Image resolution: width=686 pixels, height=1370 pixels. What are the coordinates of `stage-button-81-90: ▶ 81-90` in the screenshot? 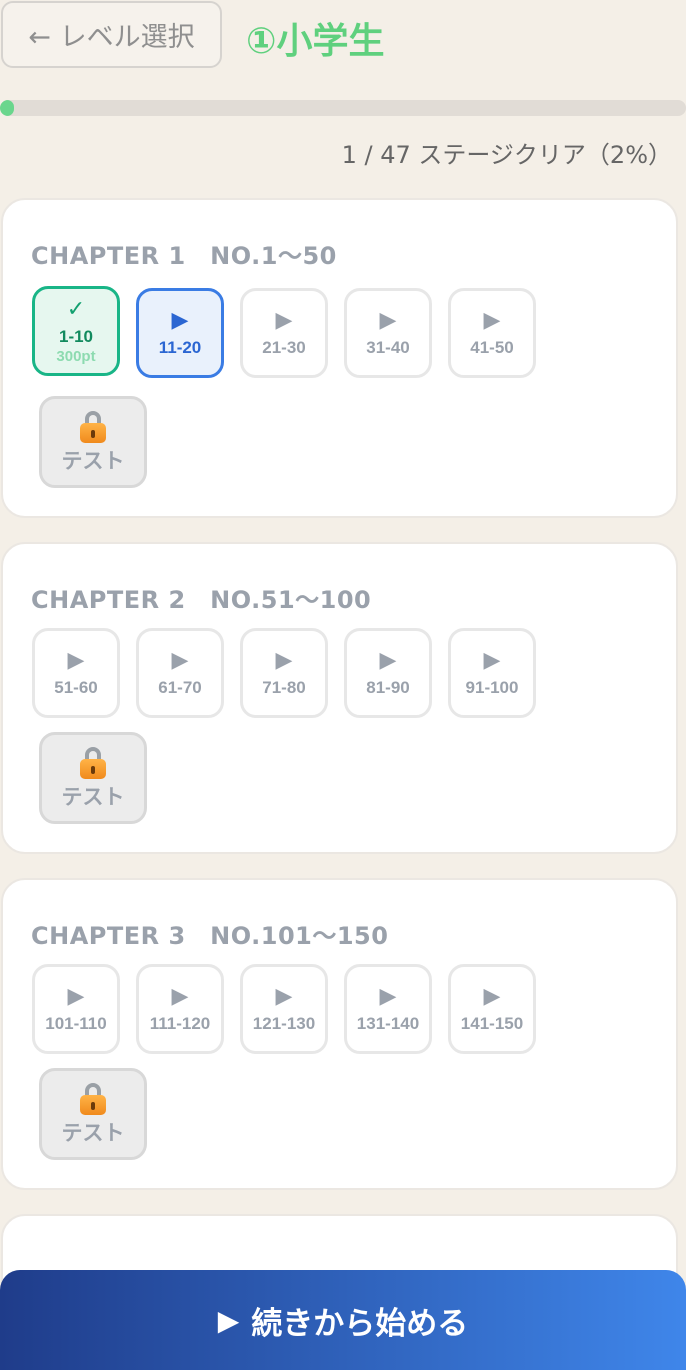 It's located at (388, 673).